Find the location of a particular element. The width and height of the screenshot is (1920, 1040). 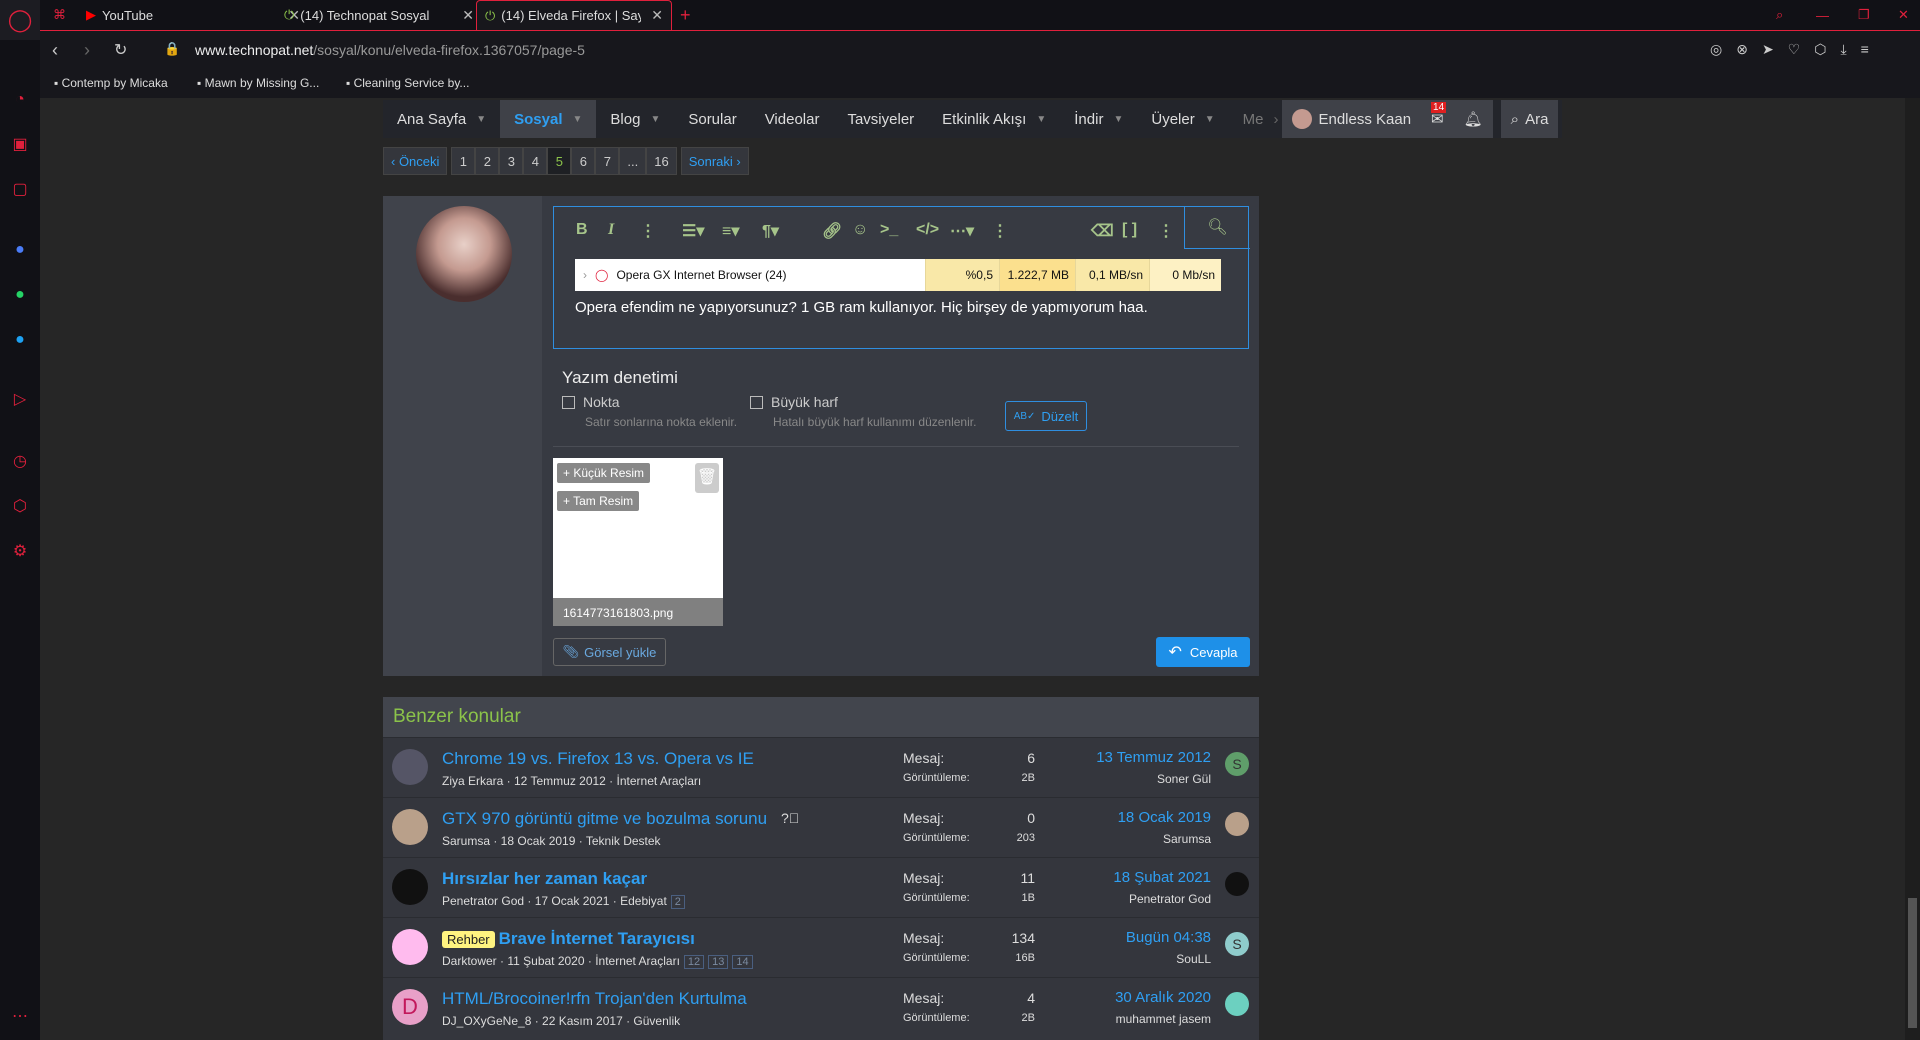

tab-youtube: ▶ YouTube ✕ is located at coordinates (193, 15).